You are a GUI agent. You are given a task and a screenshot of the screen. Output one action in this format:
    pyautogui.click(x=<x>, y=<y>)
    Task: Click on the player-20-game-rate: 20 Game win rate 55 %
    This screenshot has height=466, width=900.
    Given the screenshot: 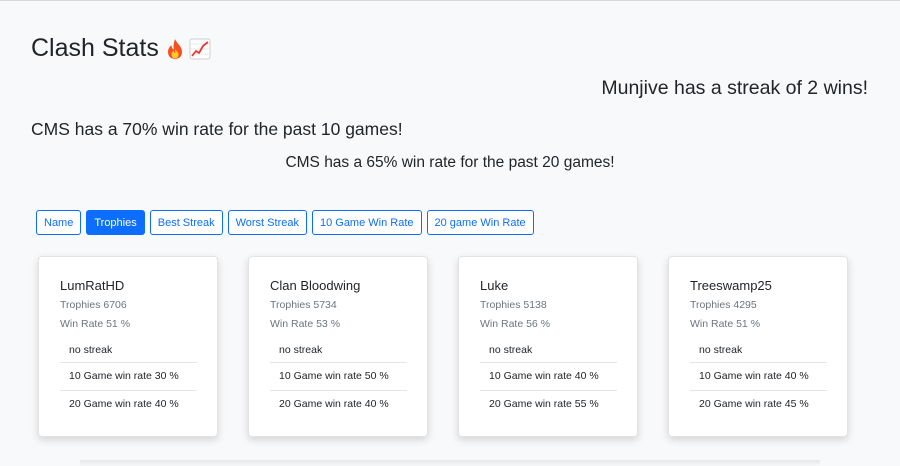 What is the action you would take?
    pyautogui.click(x=544, y=403)
    